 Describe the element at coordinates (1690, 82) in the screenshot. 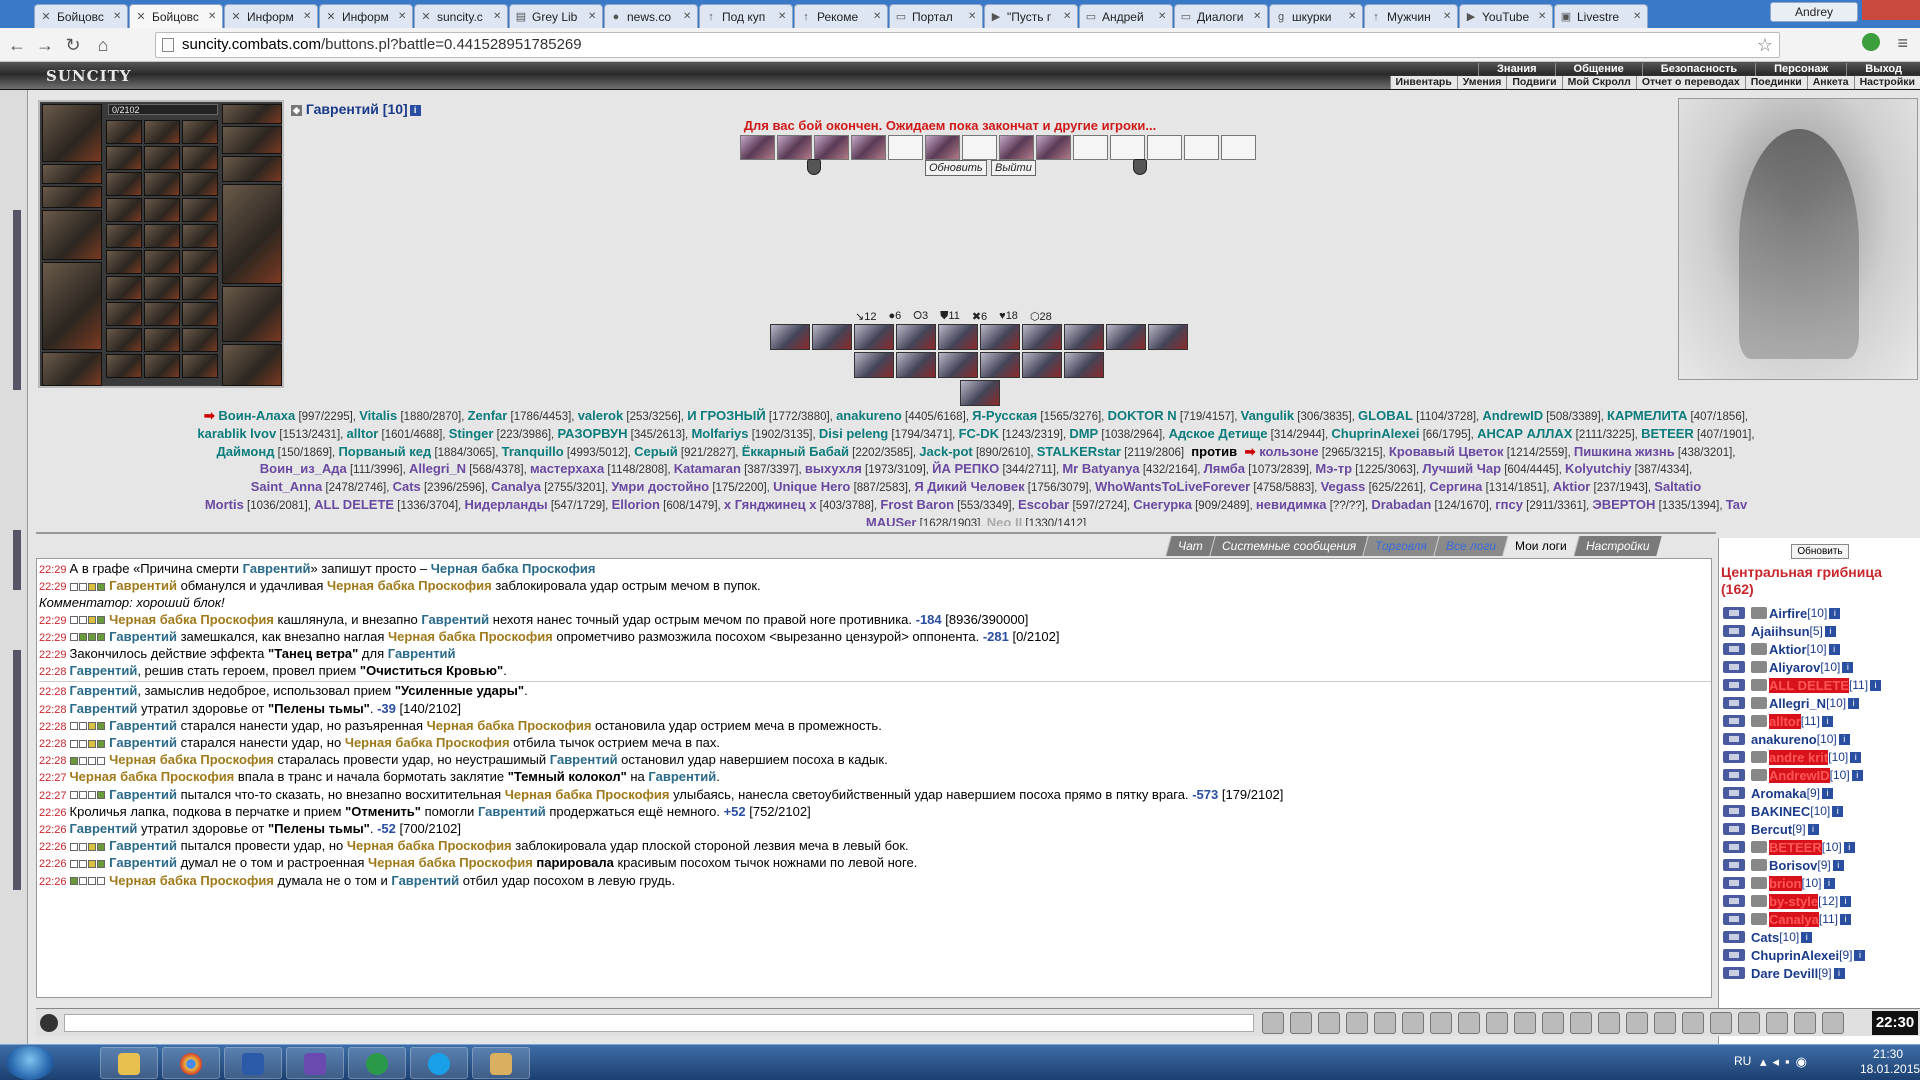

I see `sub-nav-item: Отчет о переводах` at that location.